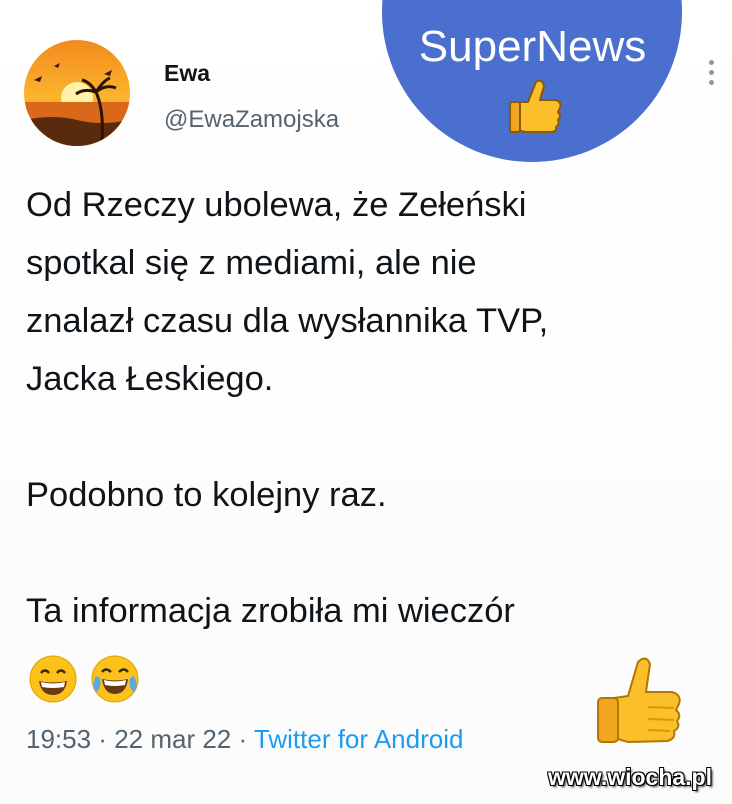  Describe the element at coordinates (532, 46) in the screenshot. I see `supernews-label: SuperNews` at that location.